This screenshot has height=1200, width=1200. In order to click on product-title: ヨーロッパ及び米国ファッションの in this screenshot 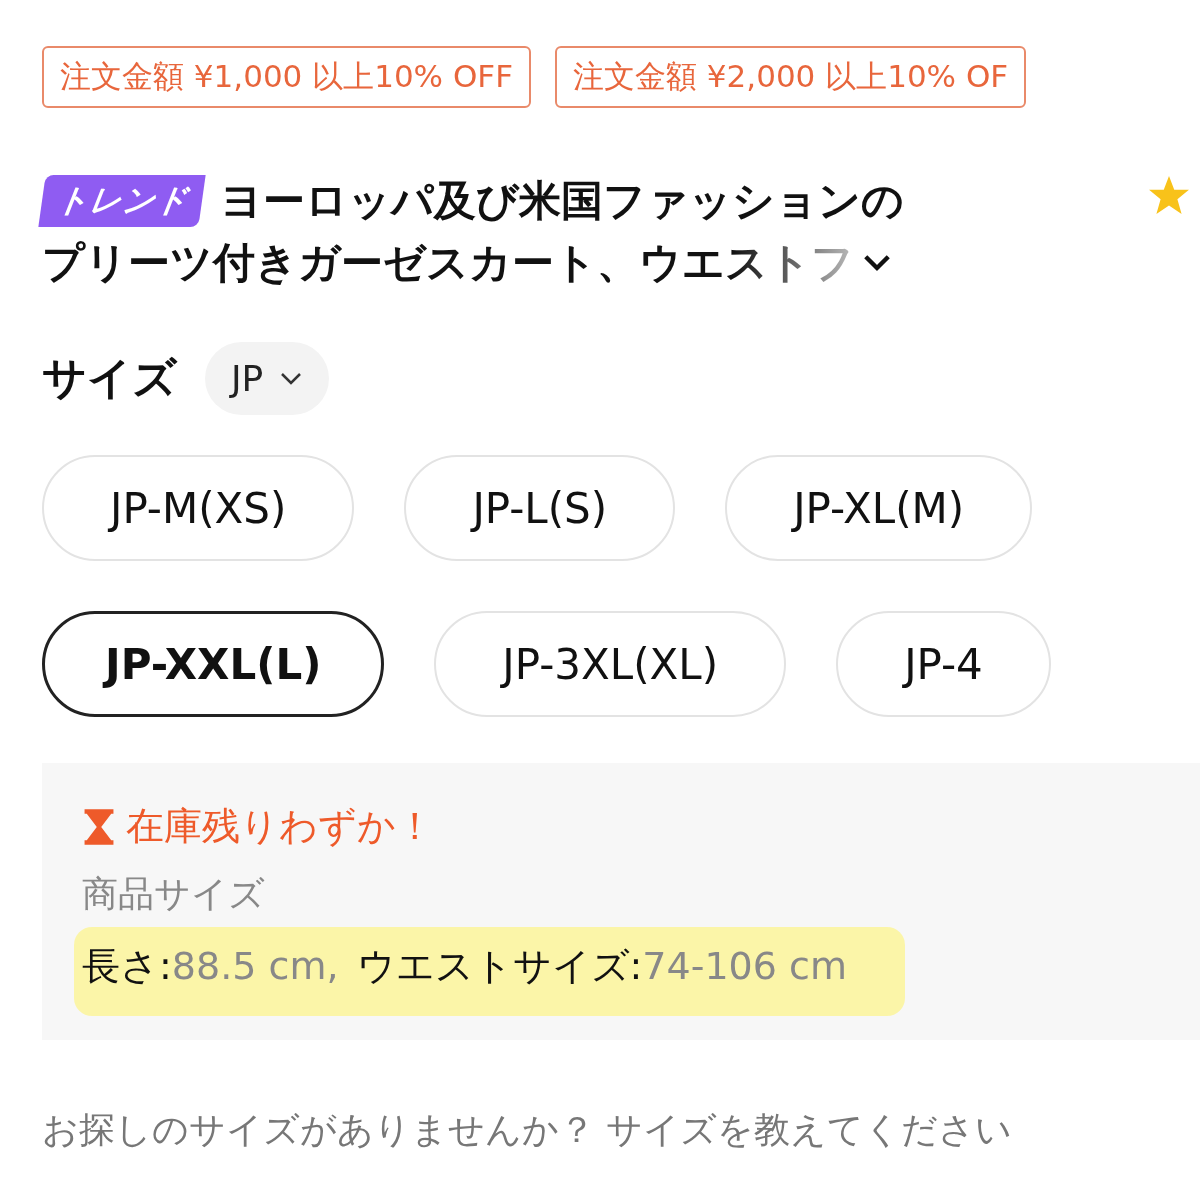, I will do `click(562, 201)`.